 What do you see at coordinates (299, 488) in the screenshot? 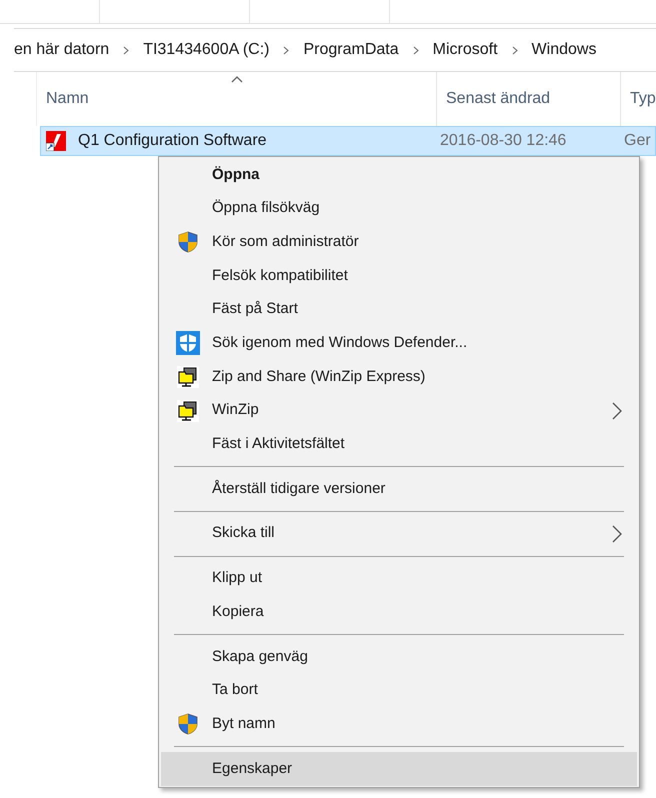
I see `menu-item-label: Återställ tidigare versioner` at bounding box center [299, 488].